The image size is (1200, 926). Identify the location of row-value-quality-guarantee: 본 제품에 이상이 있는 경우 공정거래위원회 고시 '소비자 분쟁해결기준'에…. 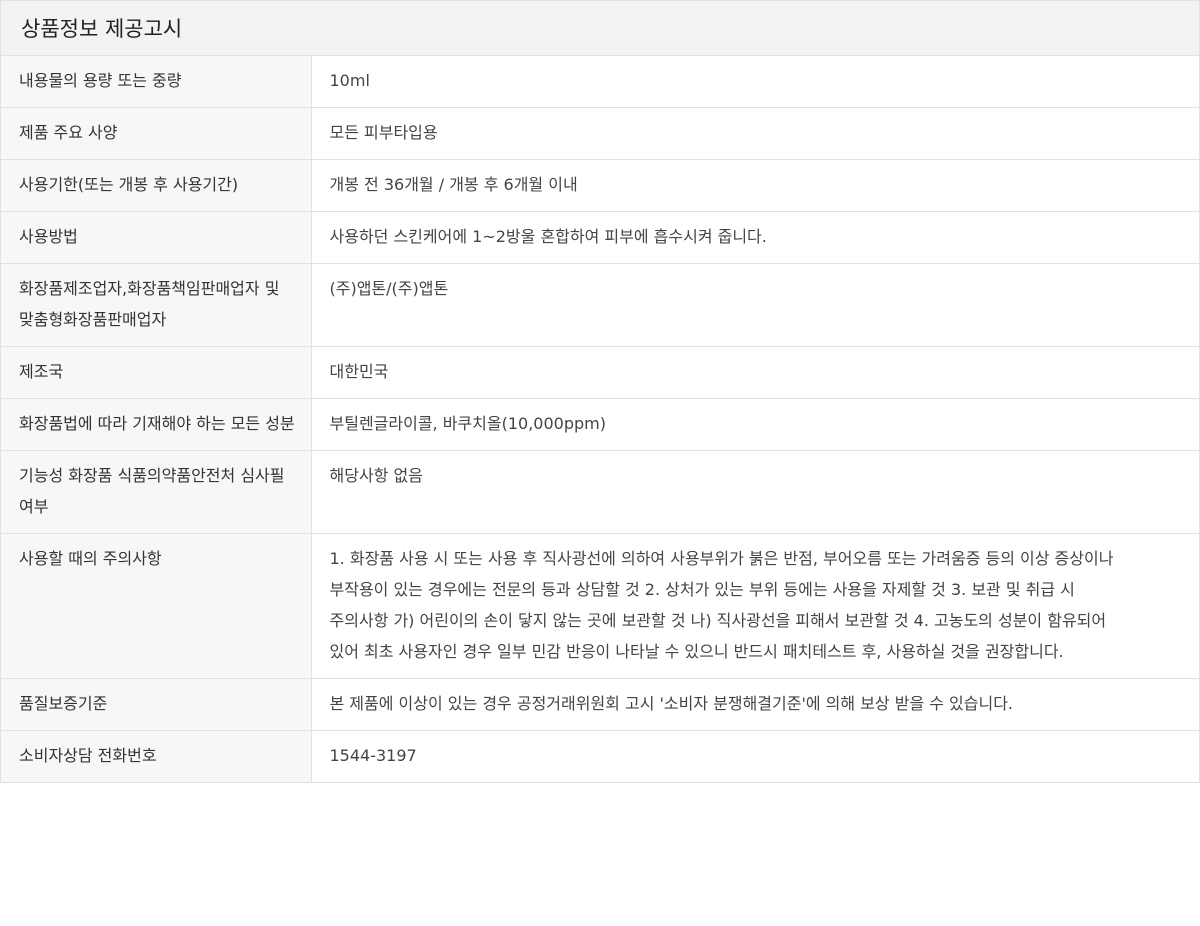
(755, 704).